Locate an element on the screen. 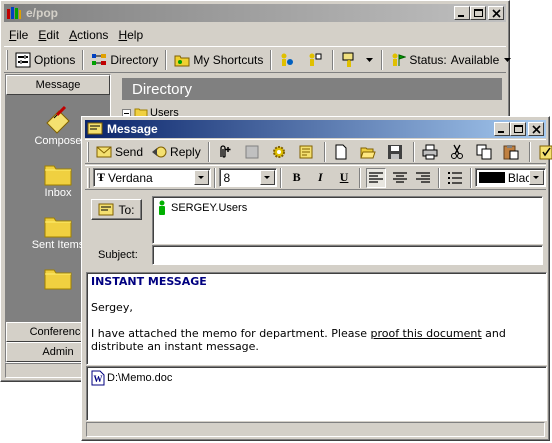 The image size is (552, 443). recipient-chip: SERGEY.Users is located at coordinates (347, 208).